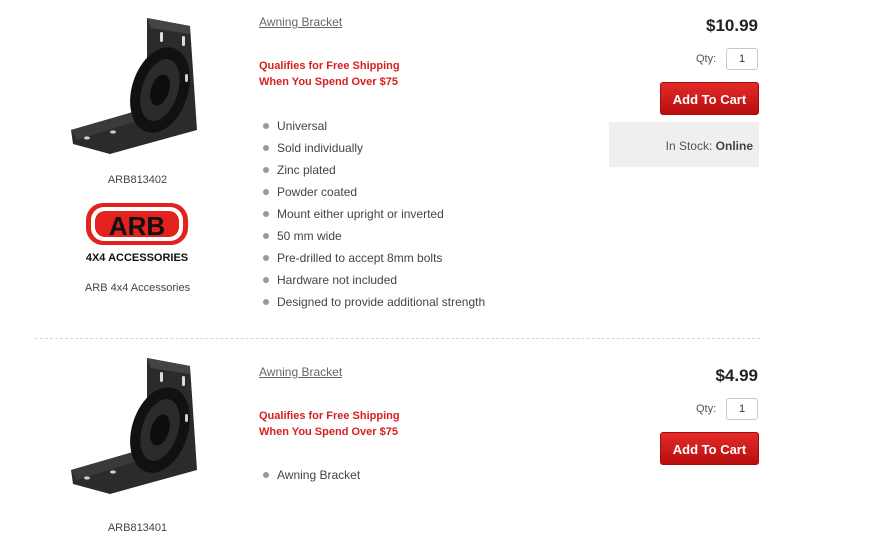  What do you see at coordinates (736, 375) in the screenshot?
I see `product-price: $4.99` at bounding box center [736, 375].